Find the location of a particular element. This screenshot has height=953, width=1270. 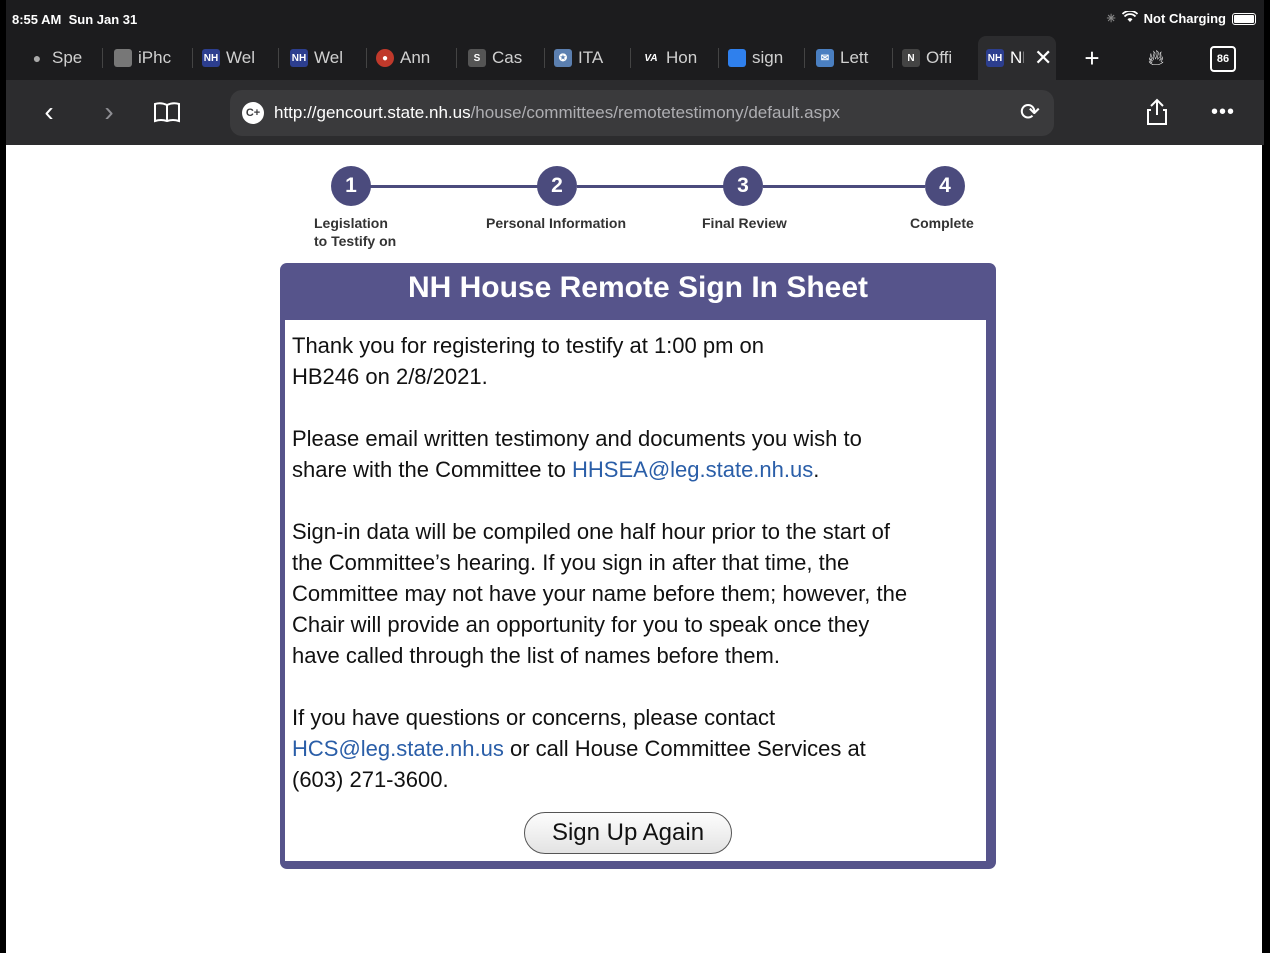

tab-active: NHNH \✕ is located at coordinates (1017, 58).